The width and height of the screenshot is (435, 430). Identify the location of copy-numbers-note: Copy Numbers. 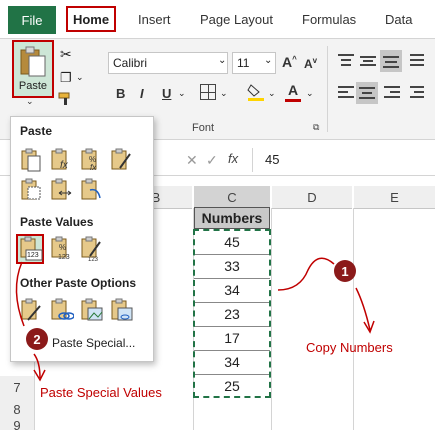
(349, 347).